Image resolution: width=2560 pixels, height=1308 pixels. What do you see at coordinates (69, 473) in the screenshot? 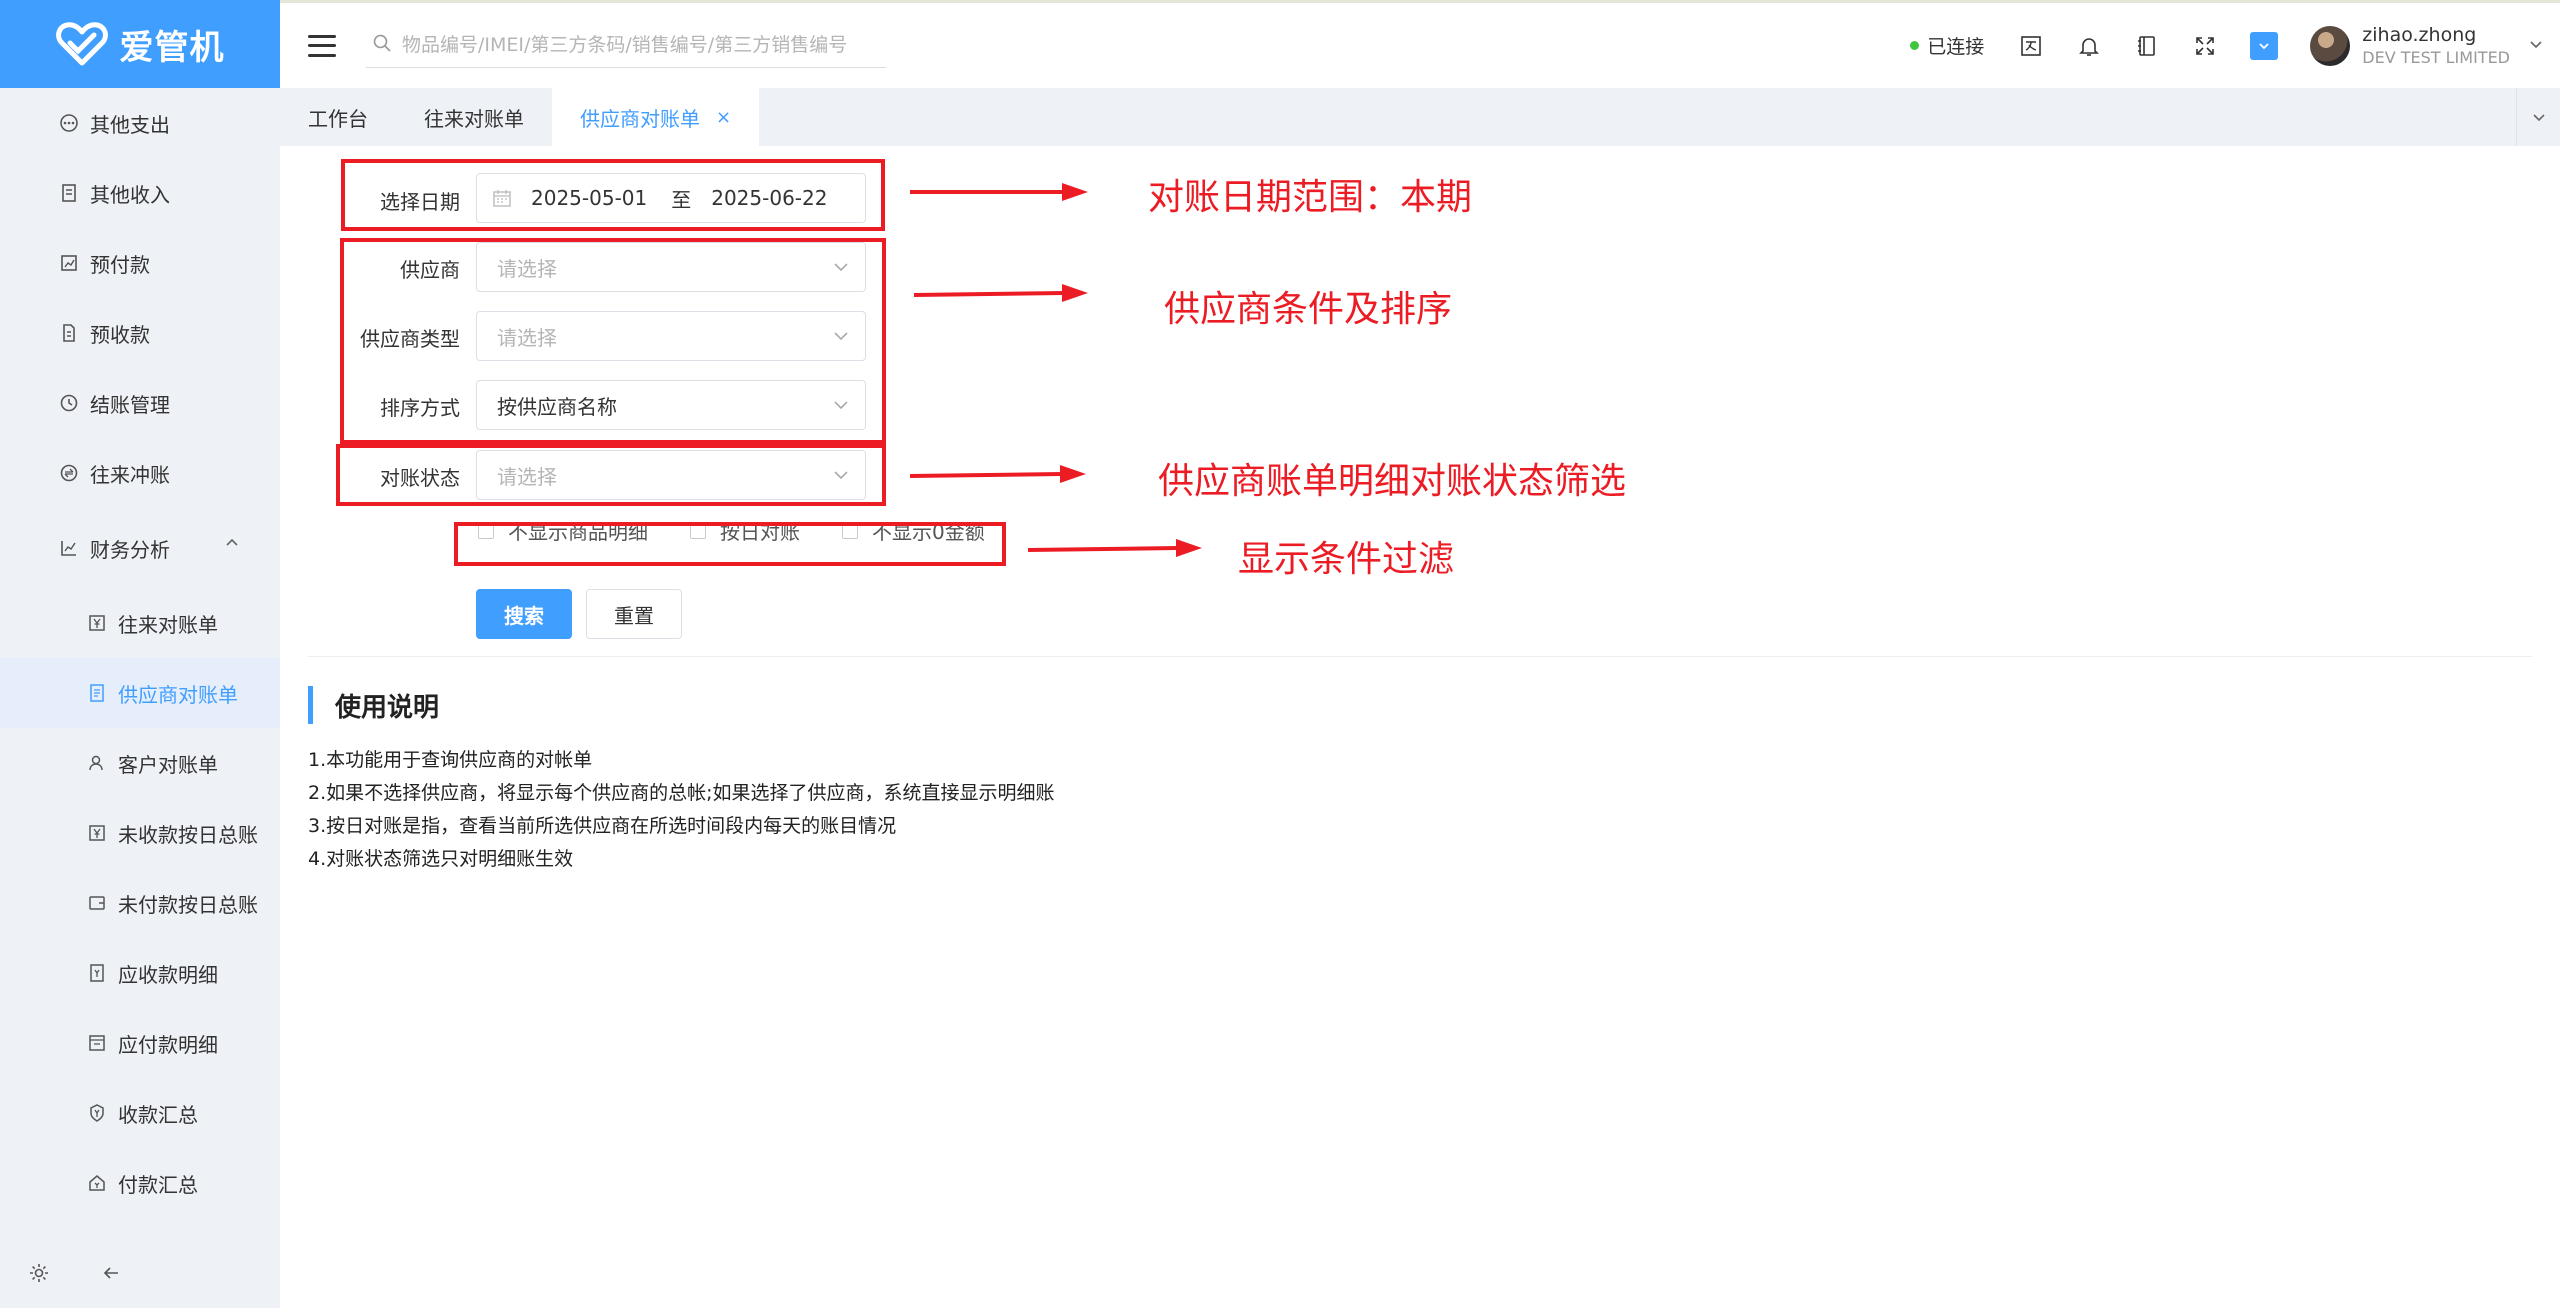
I see `exchange-icon` at bounding box center [69, 473].